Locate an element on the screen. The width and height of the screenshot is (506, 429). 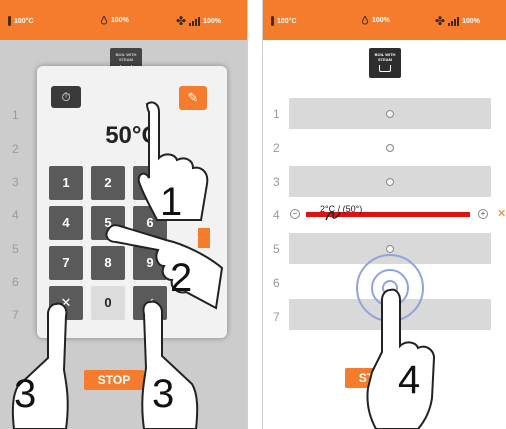
step-number: 2 is located at coordinates (181, 278).